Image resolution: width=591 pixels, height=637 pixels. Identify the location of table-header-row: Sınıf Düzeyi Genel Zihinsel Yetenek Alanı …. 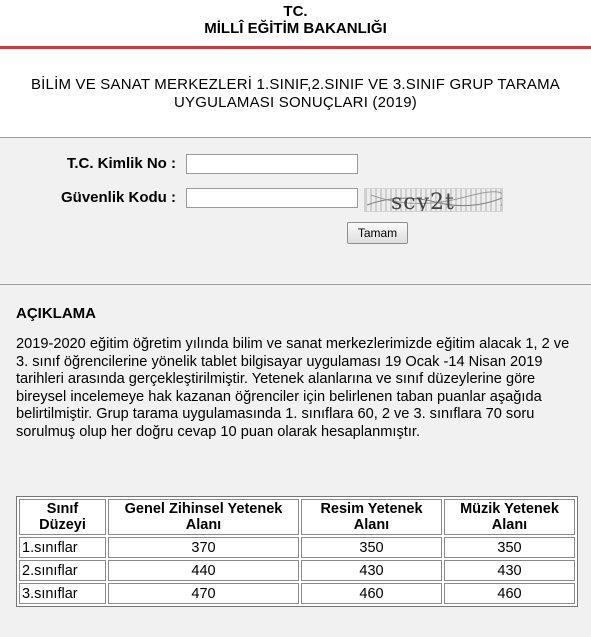
(297, 517).